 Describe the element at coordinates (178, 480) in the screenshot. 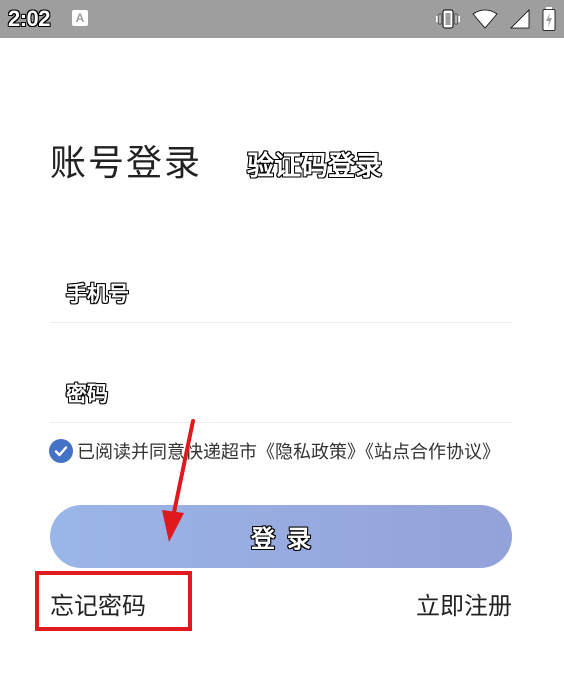

I see `arrow-annotation` at that location.